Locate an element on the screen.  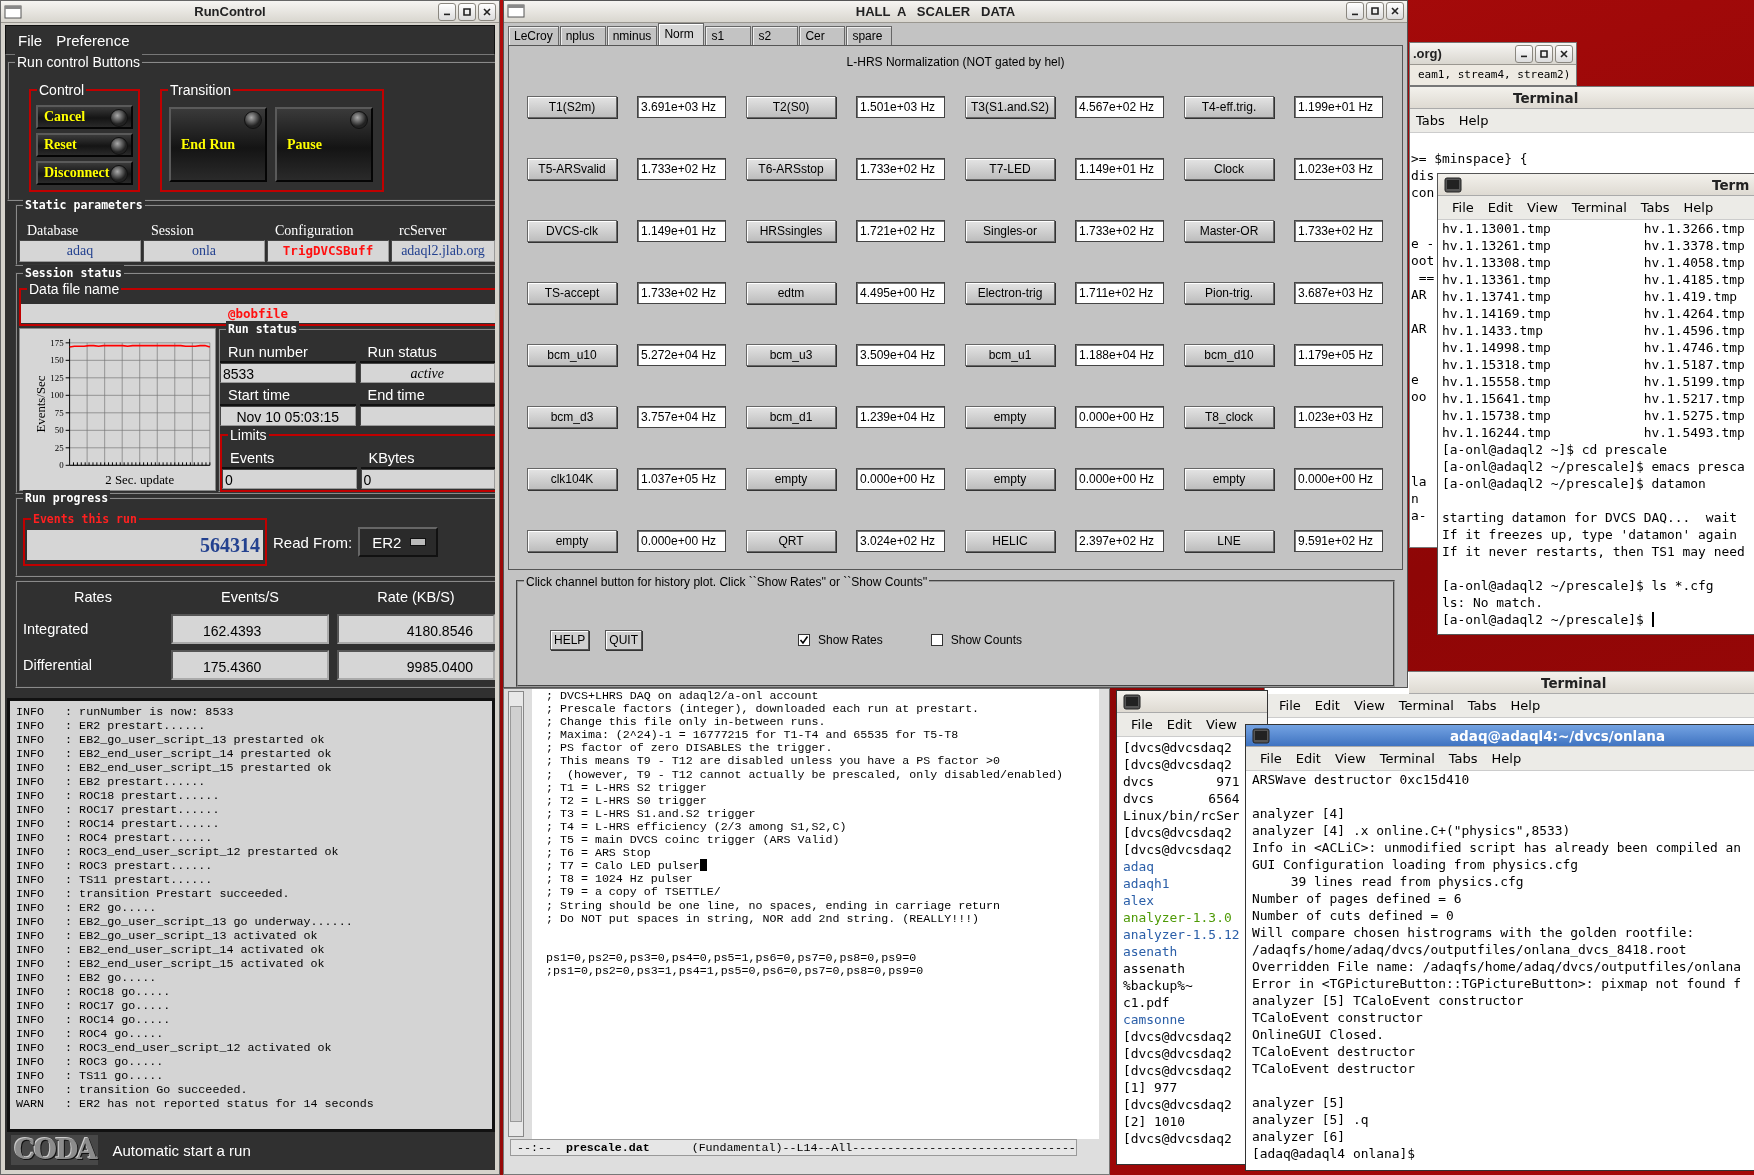
channel-button: Pion-trig. is located at coordinates (1229, 292).